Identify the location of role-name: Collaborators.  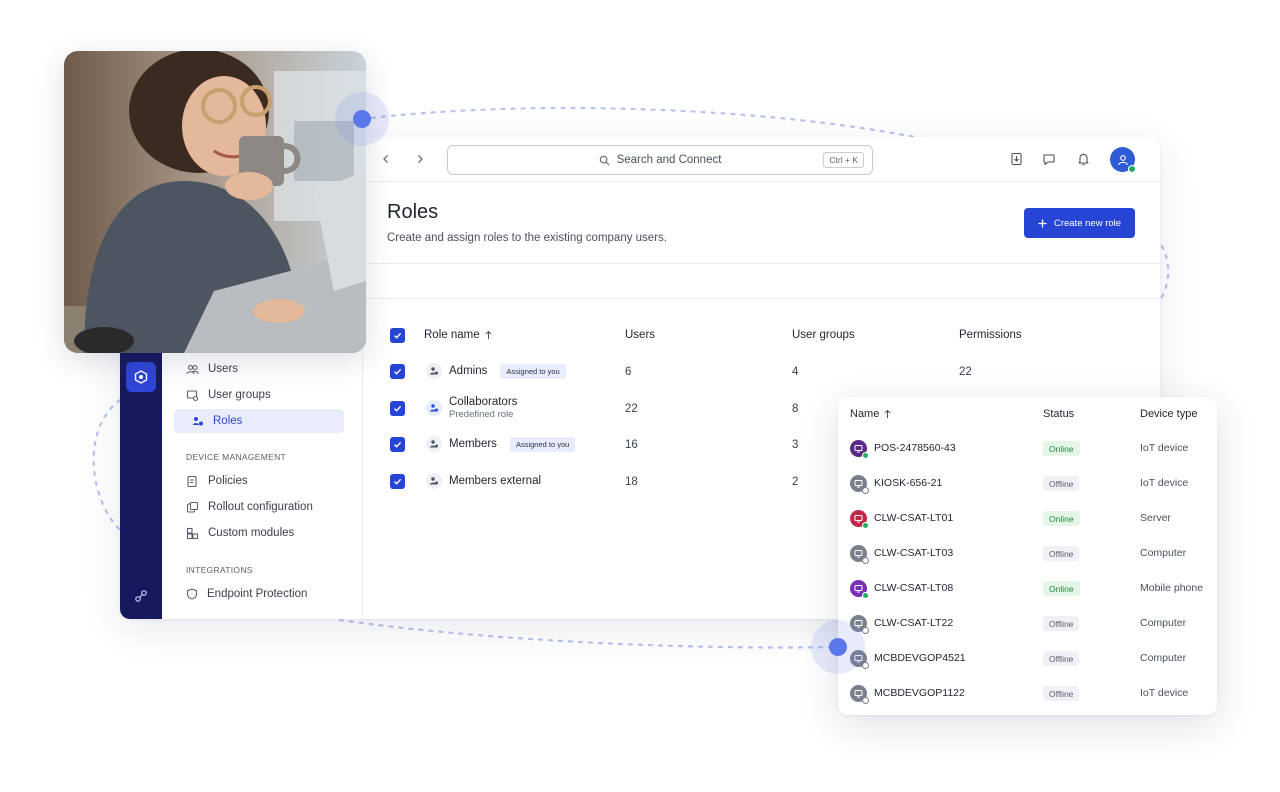
(483, 402).